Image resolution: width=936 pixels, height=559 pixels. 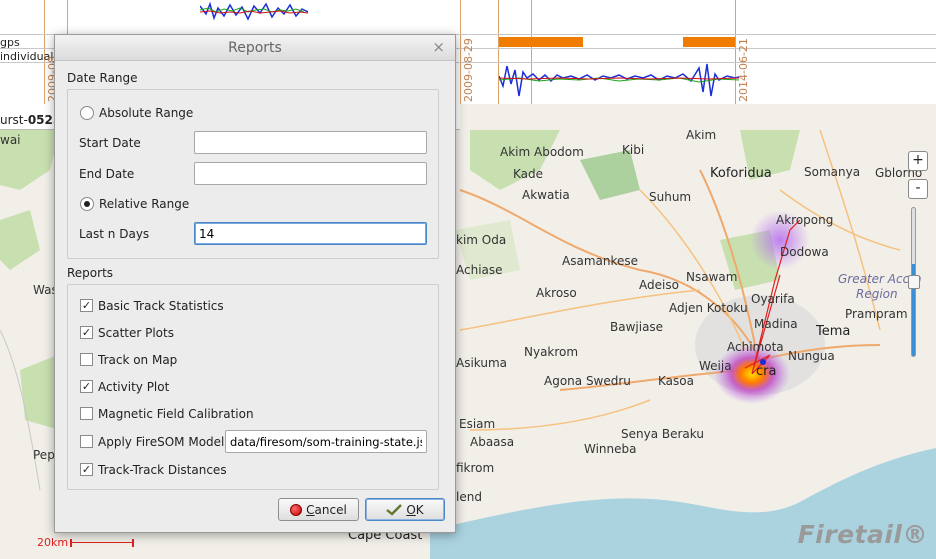 I want to click on dialog-title: Reports, so click(x=255, y=48).